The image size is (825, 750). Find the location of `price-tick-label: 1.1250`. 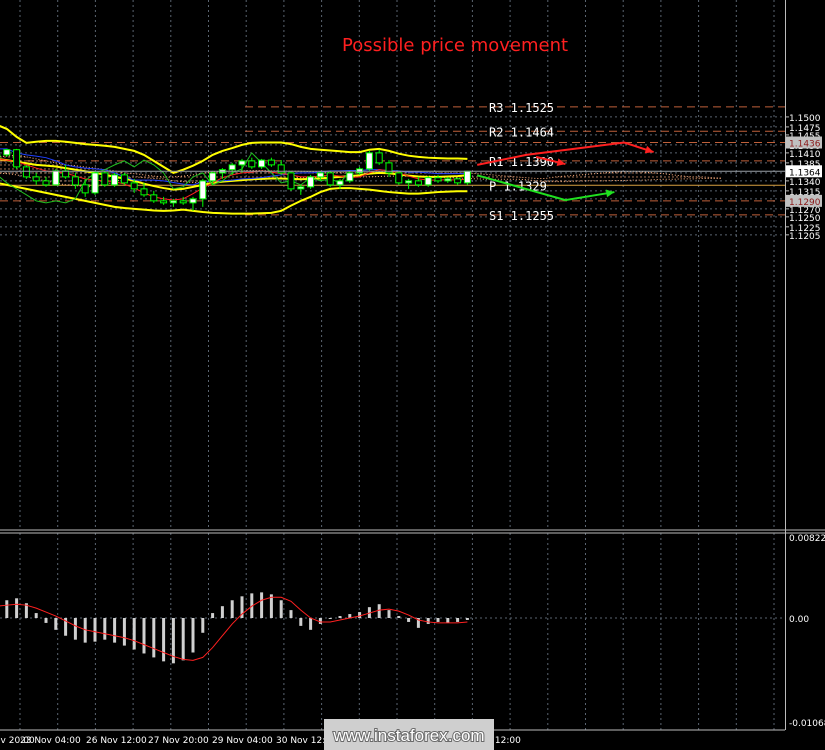

price-tick-label: 1.1250 is located at coordinates (805, 219).